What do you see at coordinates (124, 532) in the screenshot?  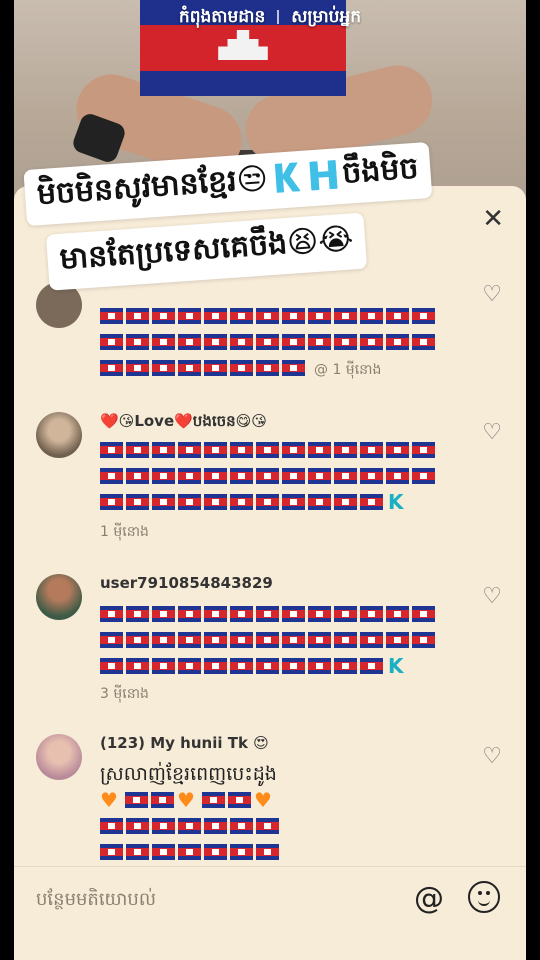 I see `comment-time: 1 មុីនោង` at bounding box center [124, 532].